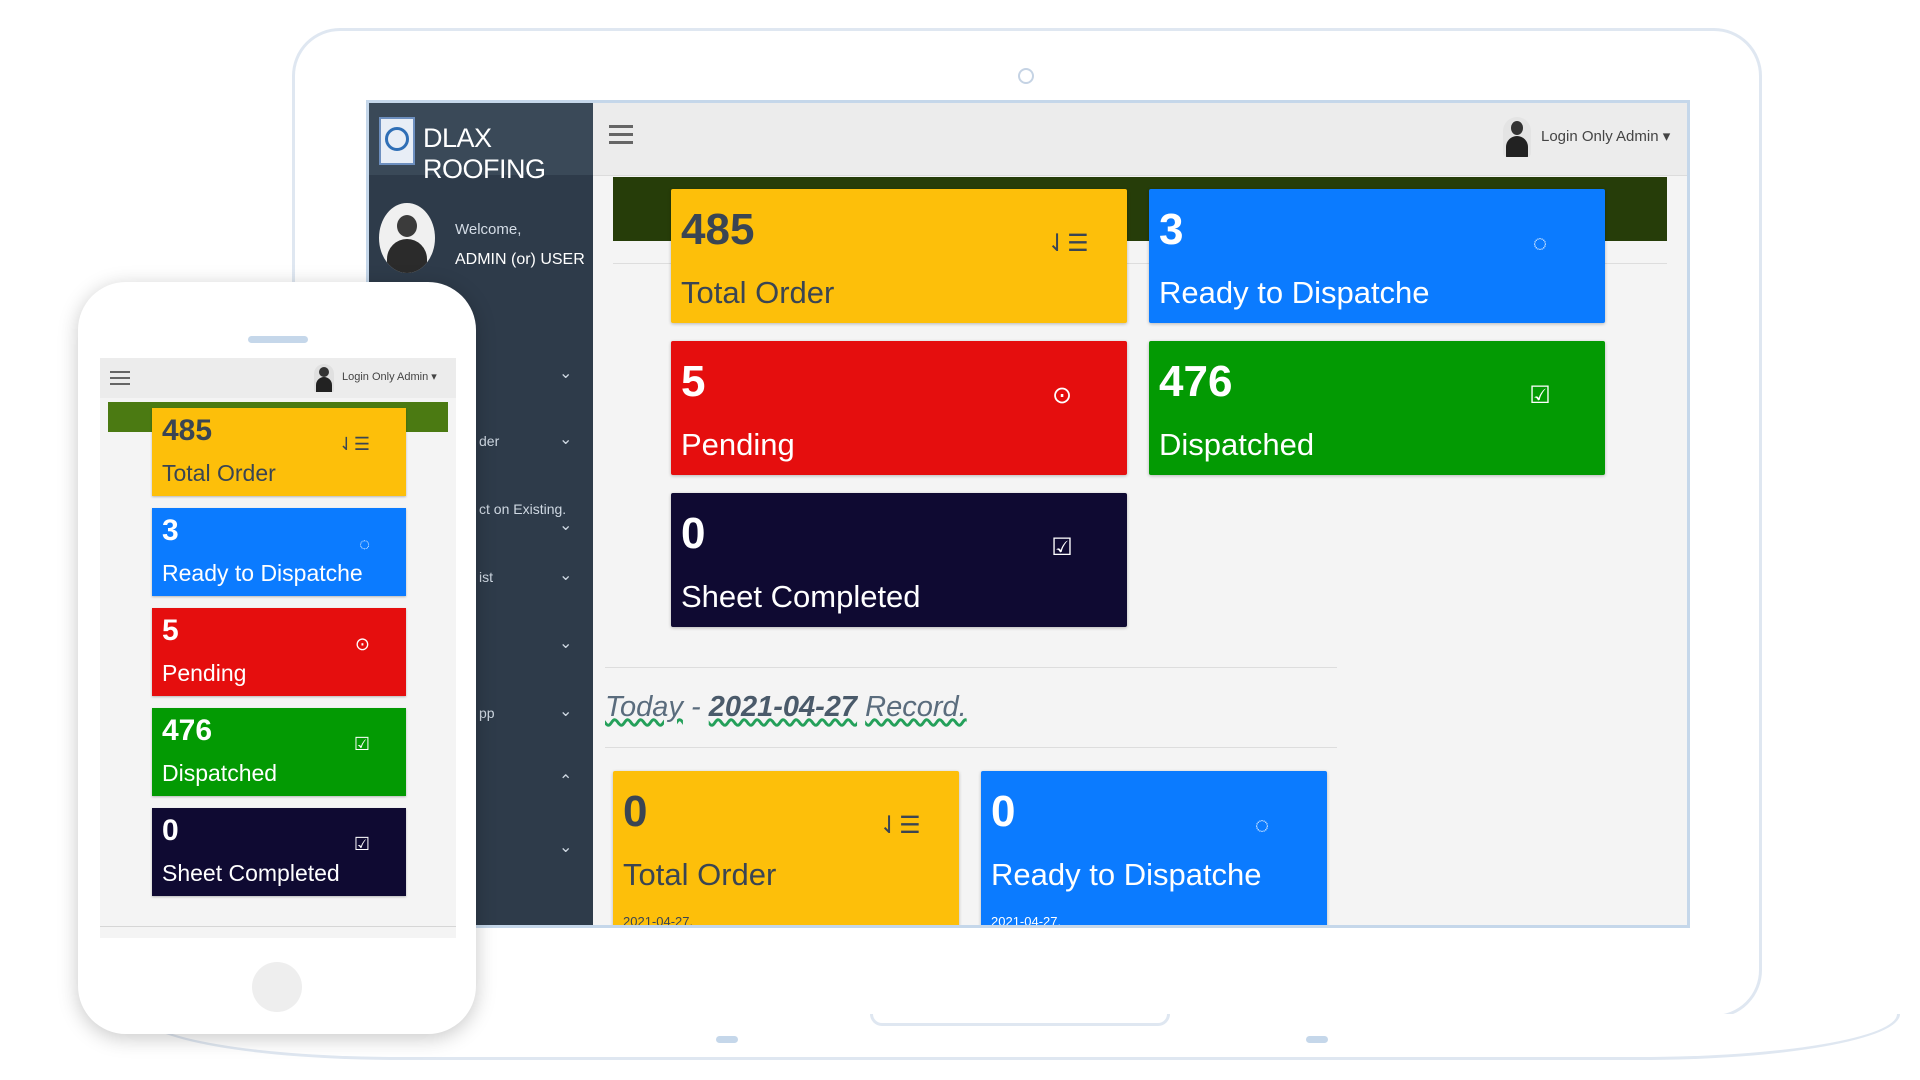 The height and width of the screenshot is (1080, 1920). I want to click on mobile-stat-card-sheet-completed: 0 Sheet Completed ☑, so click(279, 852).